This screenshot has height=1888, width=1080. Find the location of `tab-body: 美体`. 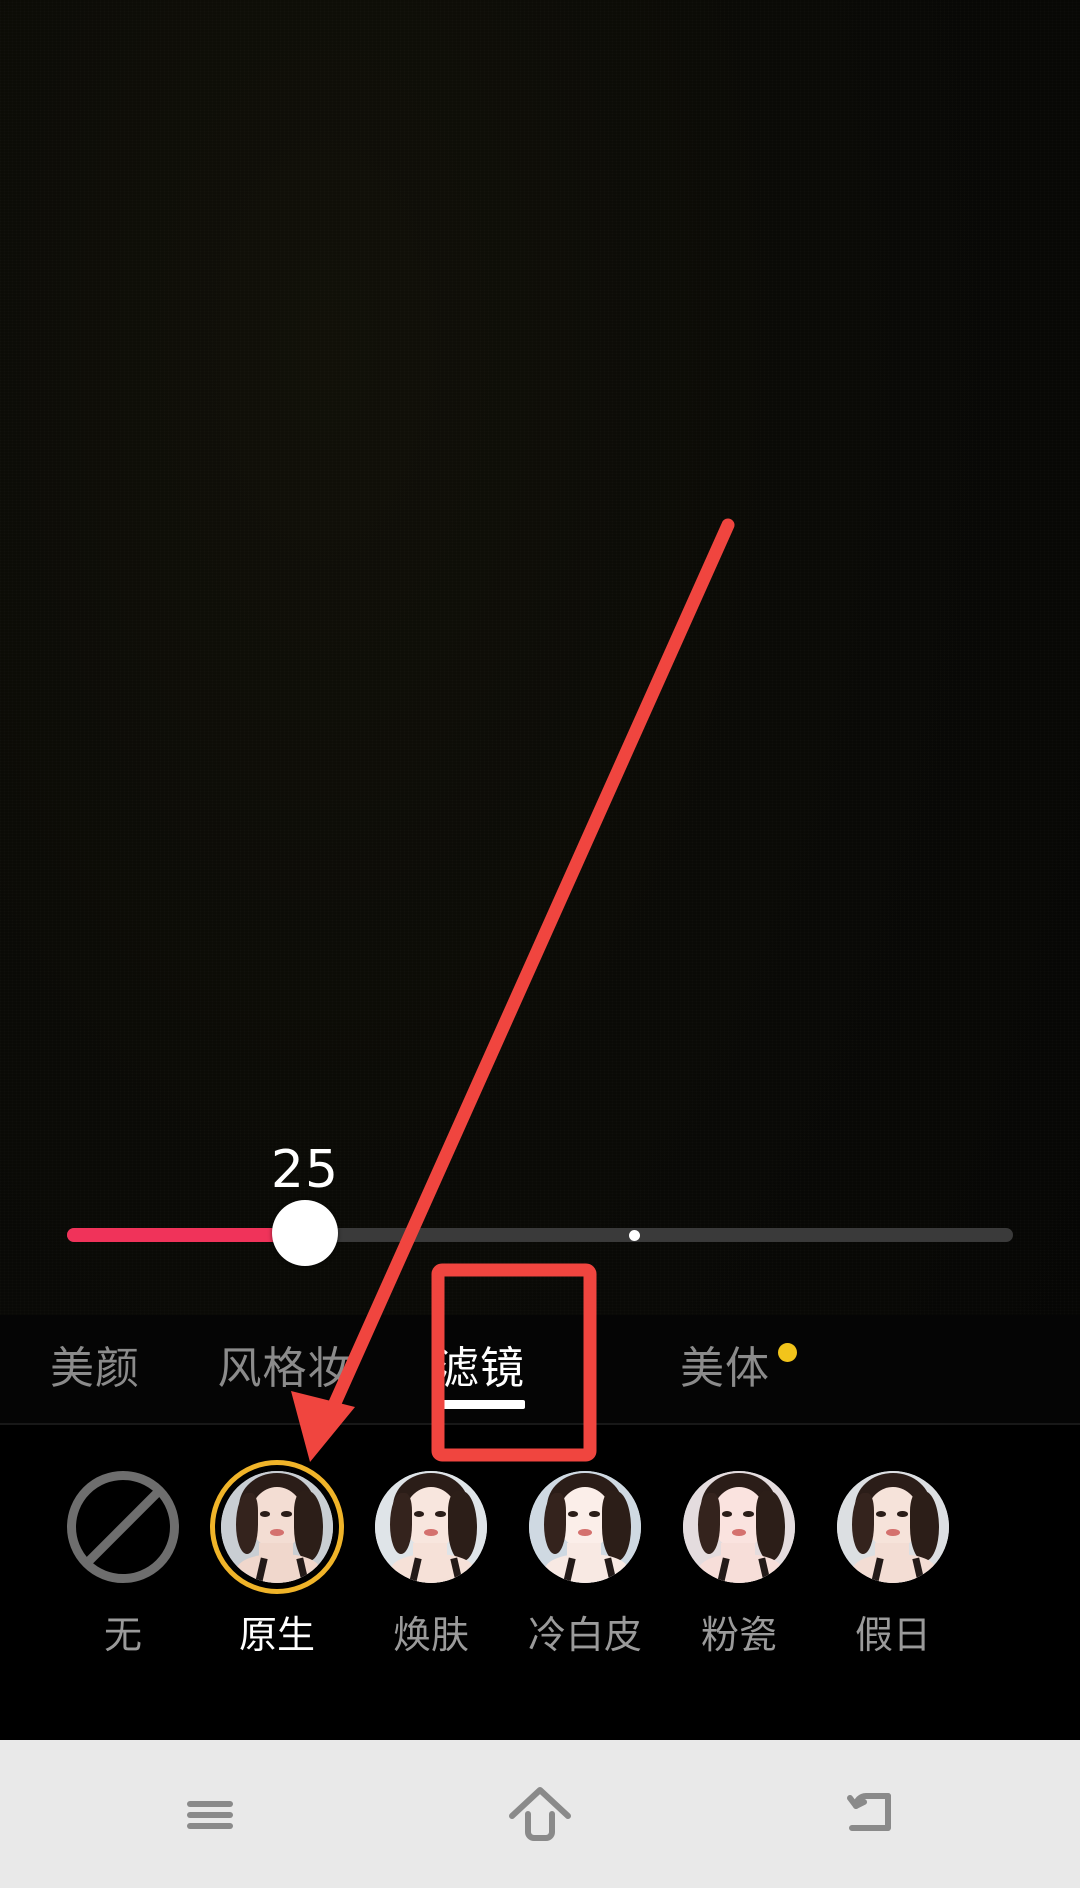

tab-body: 美体 is located at coordinates (725, 1369).